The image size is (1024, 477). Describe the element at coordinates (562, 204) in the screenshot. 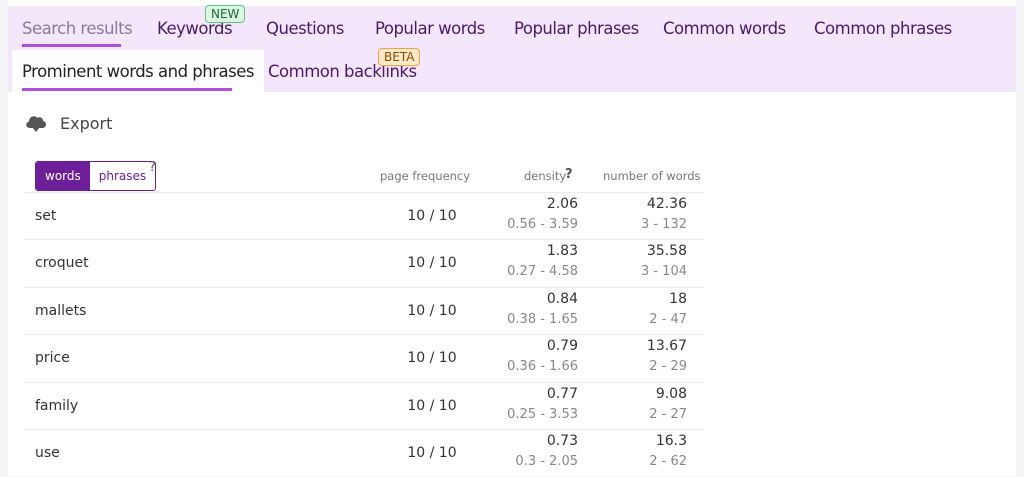

I see `row-density: 2.06` at that location.